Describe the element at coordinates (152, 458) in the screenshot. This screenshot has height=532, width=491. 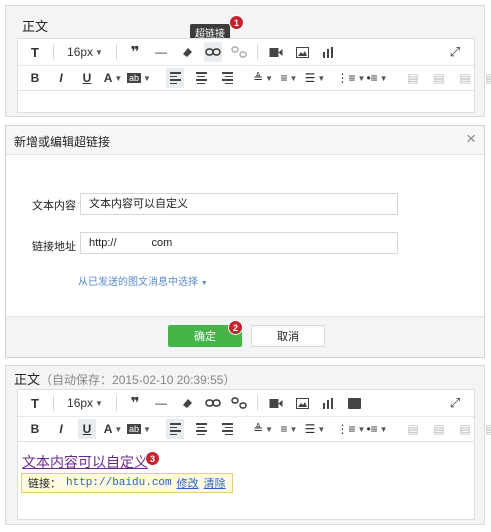
I see `step-3-badge: 3` at that location.